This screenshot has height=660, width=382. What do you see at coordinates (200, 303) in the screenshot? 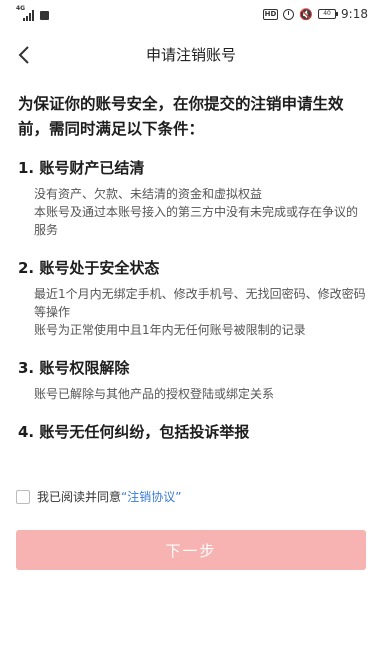
I see `condition-line: 最近1个月内无绑定手机、修改手机号、无找回密码、修改密码等操作` at bounding box center [200, 303].